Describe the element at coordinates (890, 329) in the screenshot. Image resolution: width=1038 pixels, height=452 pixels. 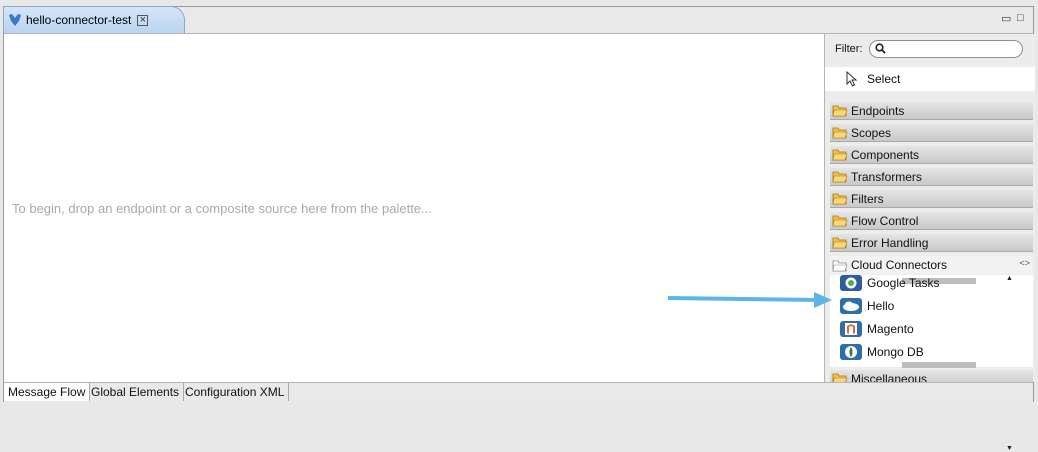
I see `entry-label: Magento` at that location.